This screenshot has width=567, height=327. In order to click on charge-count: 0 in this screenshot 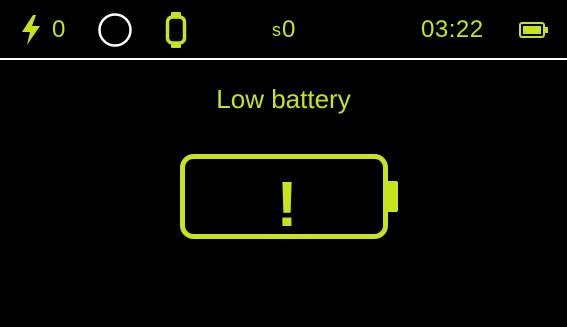, I will do `click(59, 29)`.